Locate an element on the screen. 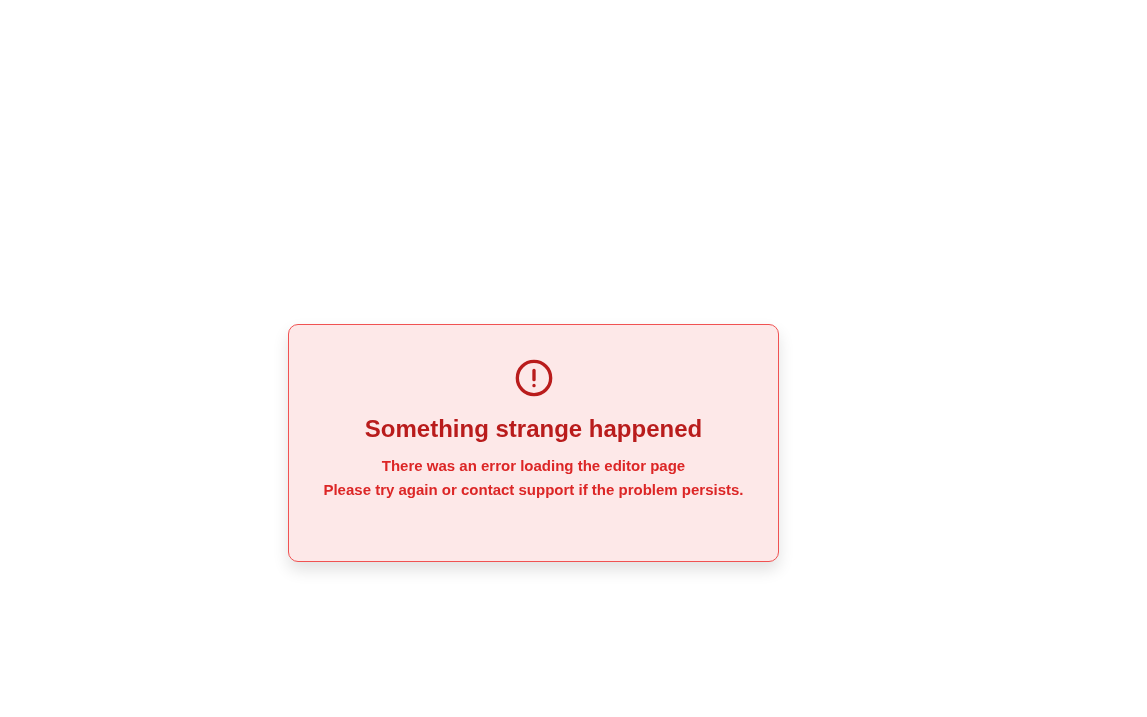  error-message: Please try again or contact support if the problem persists. is located at coordinates (533, 490).